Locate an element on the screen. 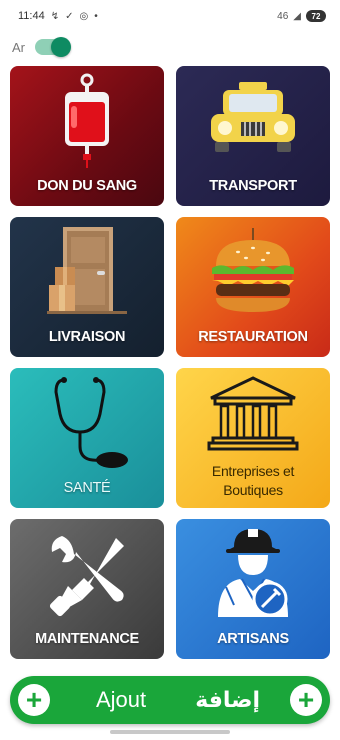 The image size is (340, 740). battery-icon: 72 is located at coordinates (316, 16).